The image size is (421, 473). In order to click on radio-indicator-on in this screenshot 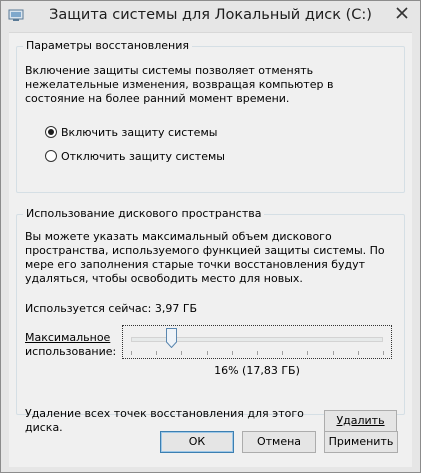, I will do `click(51, 132)`.